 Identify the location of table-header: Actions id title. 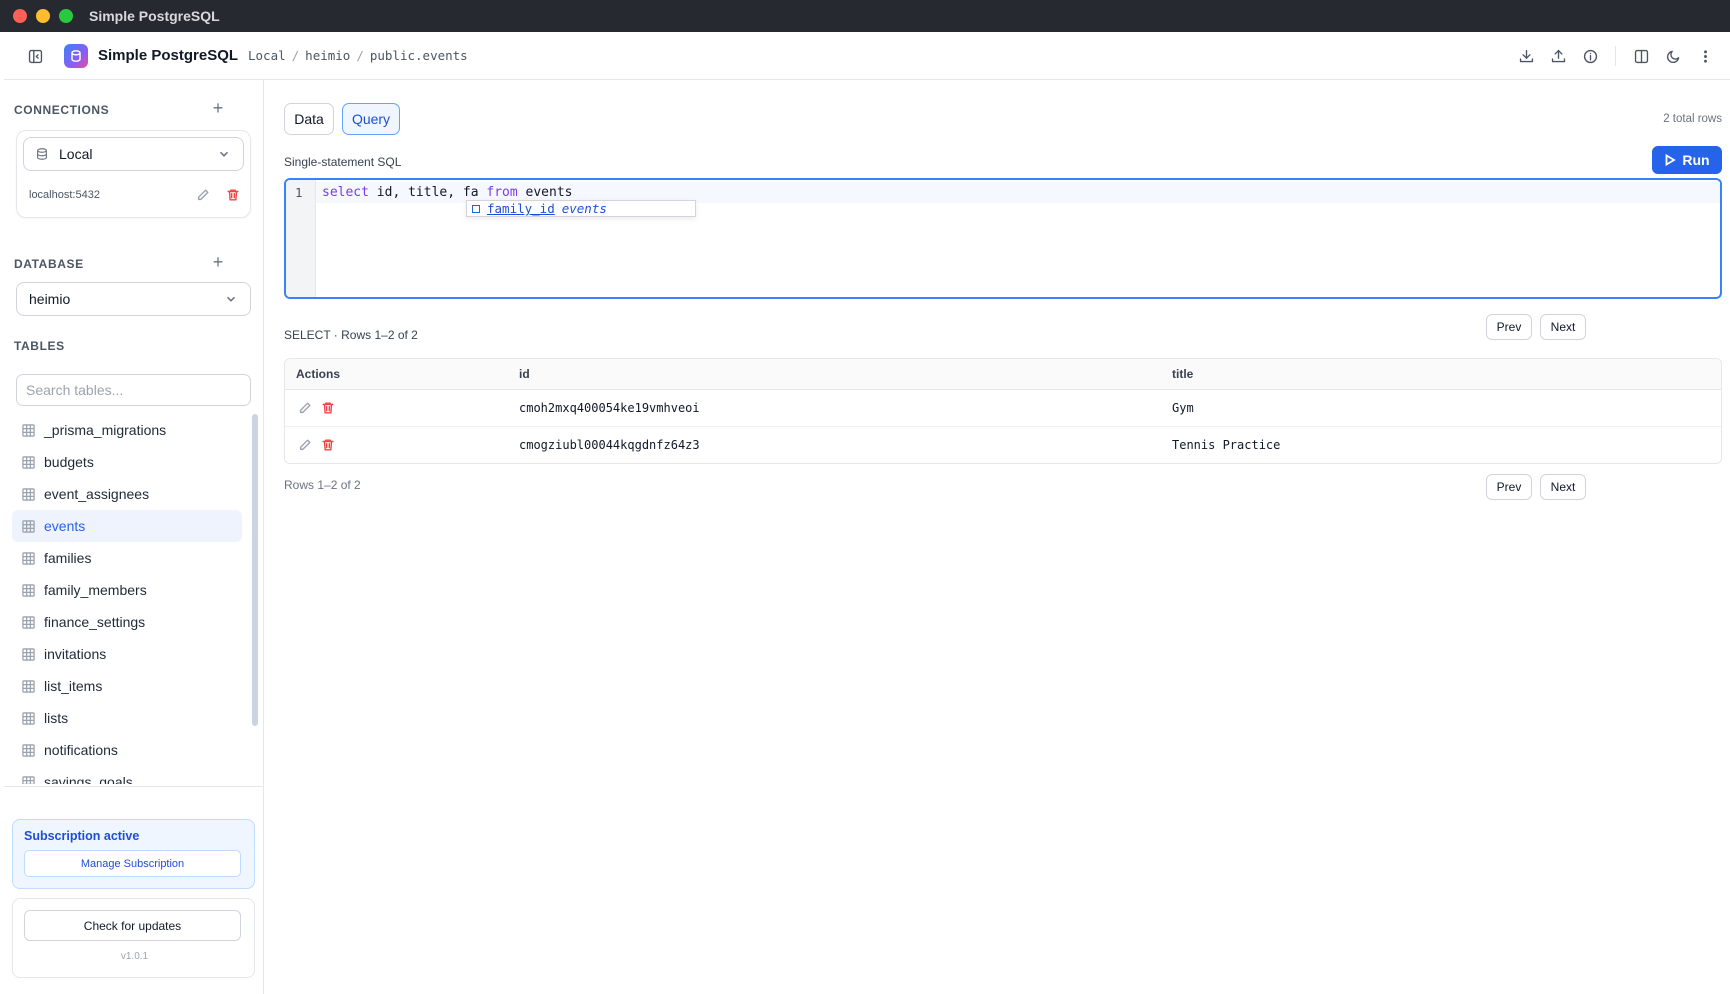
(1003, 374).